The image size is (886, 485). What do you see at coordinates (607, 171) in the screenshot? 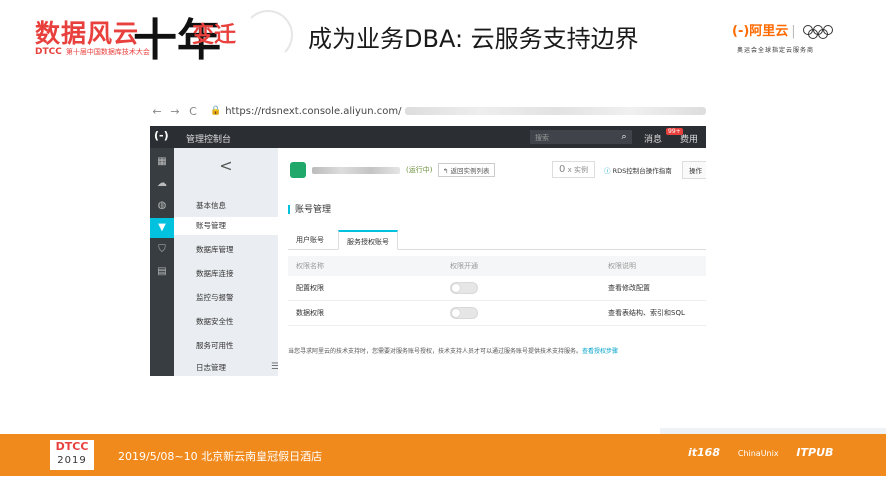
I see `info-icon: ⓘ` at bounding box center [607, 171].